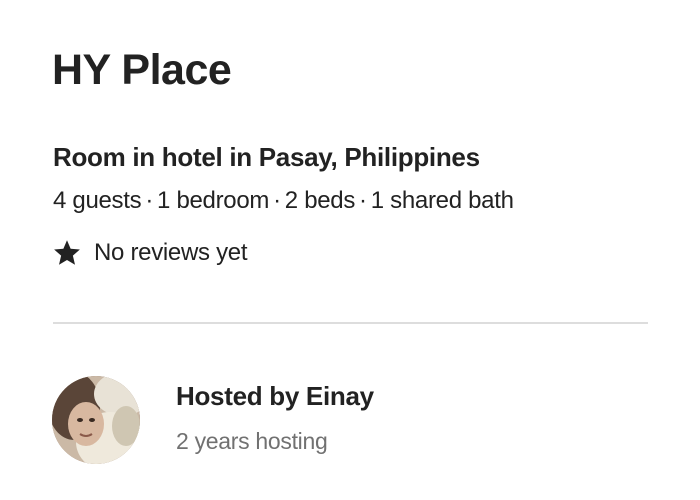  What do you see at coordinates (171, 252) in the screenshot?
I see `reviews-text: No reviews yet` at bounding box center [171, 252].